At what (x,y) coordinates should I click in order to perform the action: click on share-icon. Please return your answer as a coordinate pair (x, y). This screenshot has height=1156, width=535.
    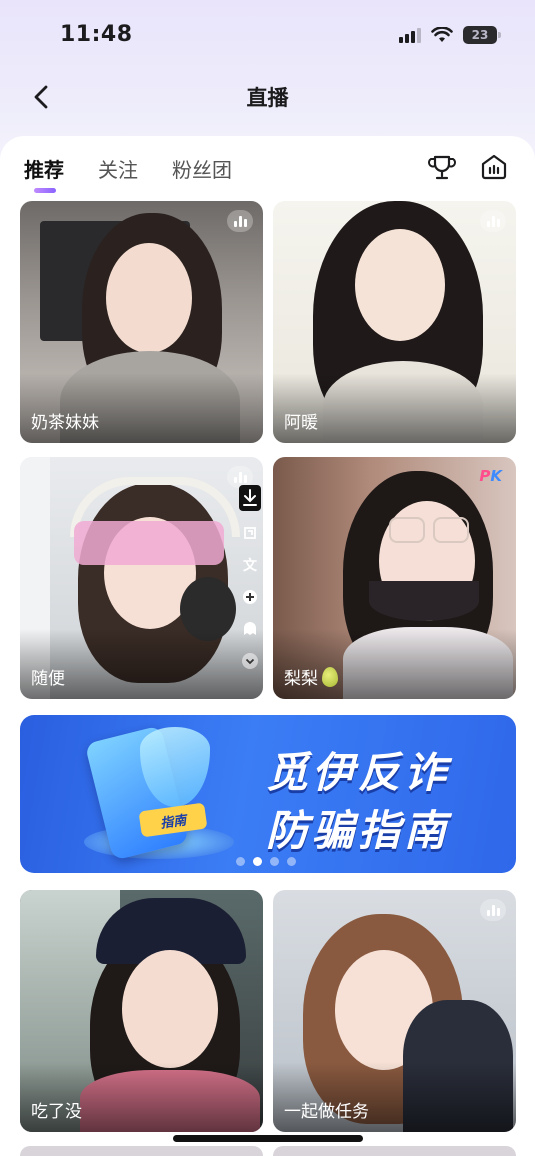
    Looking at the image, I should click on (250, 533).